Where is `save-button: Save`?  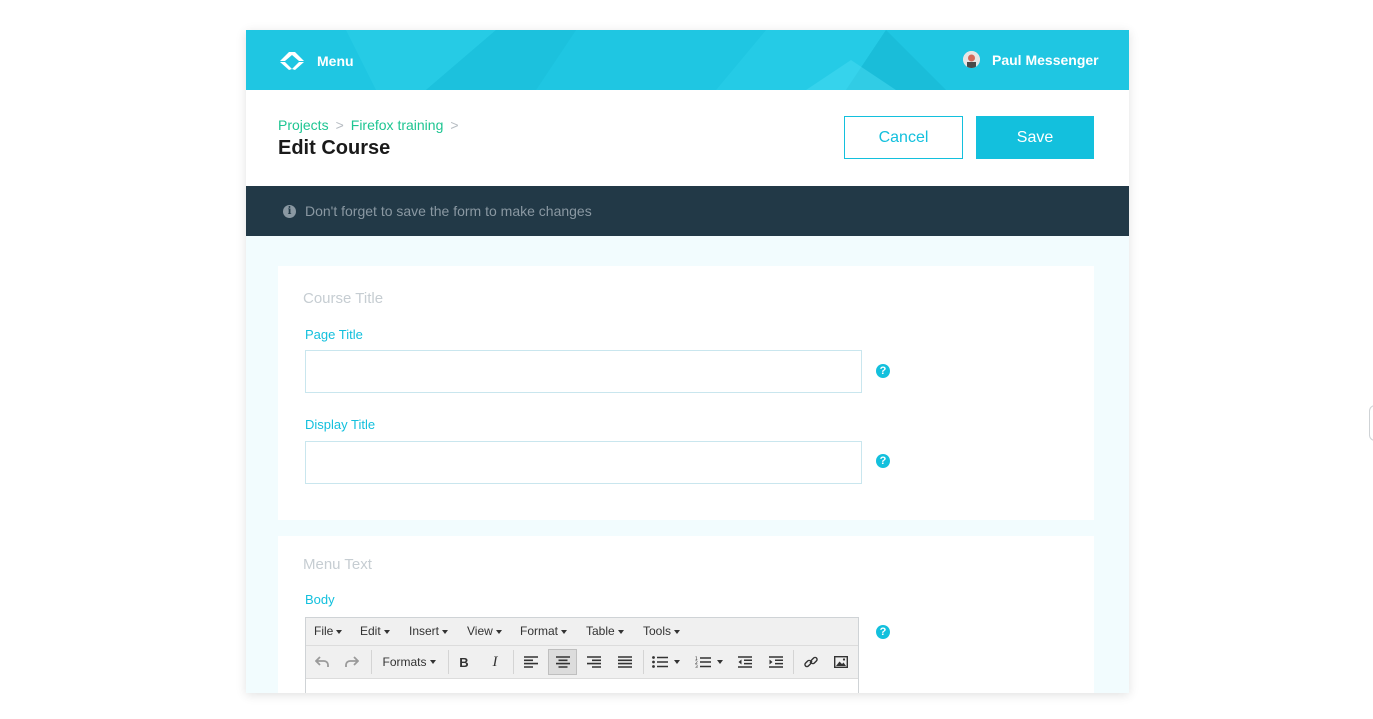
save-button: Save is located at coordinates (1035, 137).